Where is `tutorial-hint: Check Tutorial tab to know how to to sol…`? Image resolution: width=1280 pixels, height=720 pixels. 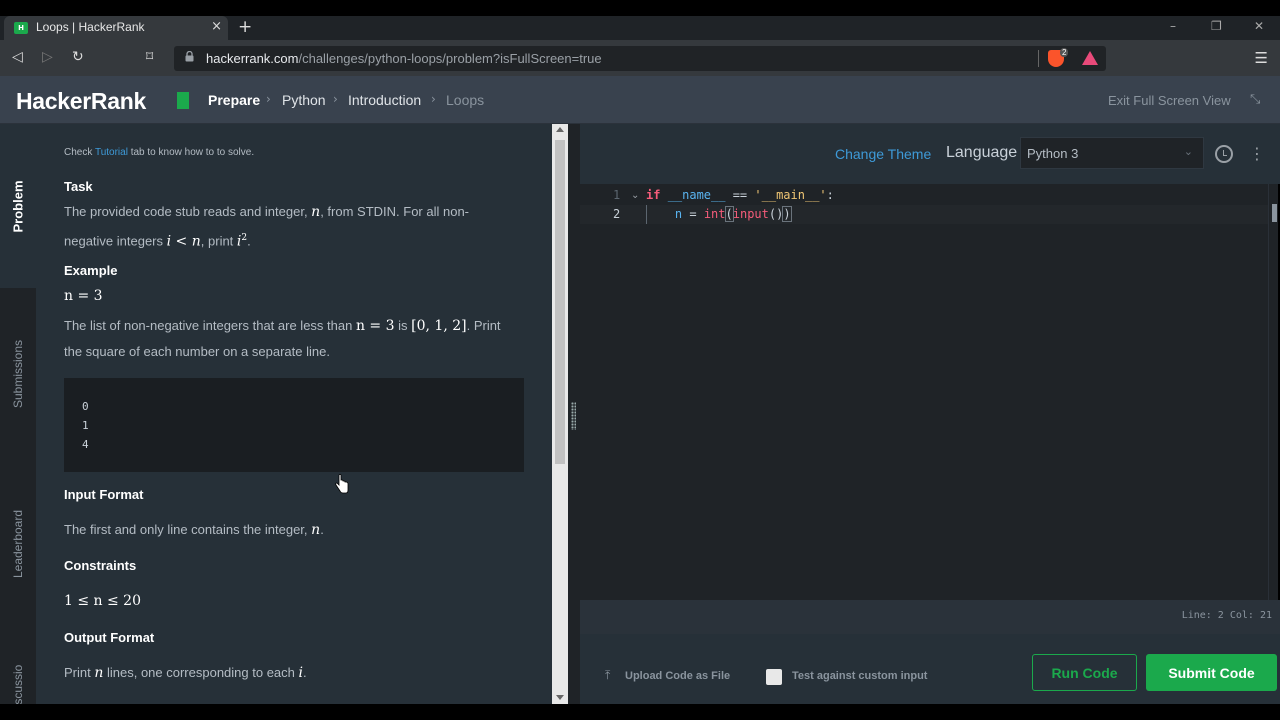
tutorial-hint: Check Tutorial tab to know how to to sol… is located at coordinates (159, 152).